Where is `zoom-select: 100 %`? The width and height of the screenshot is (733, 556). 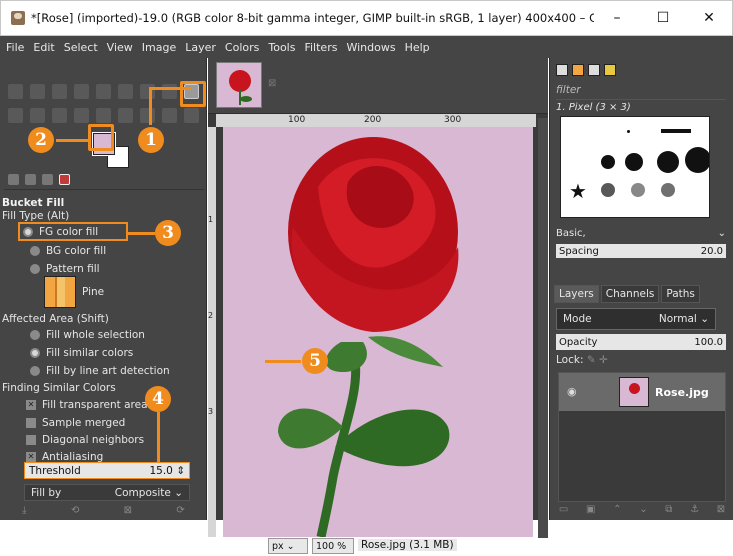
zoom-select: 100 % is located at coordinates (333, 546).